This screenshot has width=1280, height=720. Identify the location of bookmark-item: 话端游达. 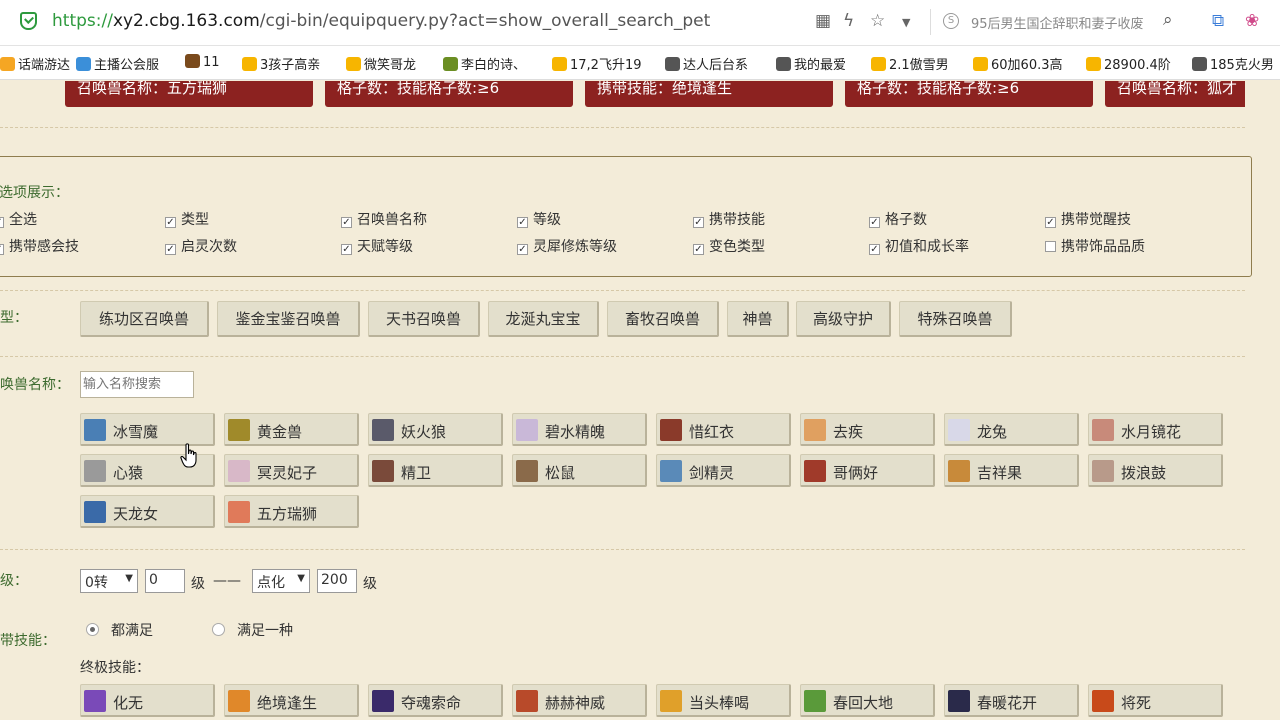
(35, 63).